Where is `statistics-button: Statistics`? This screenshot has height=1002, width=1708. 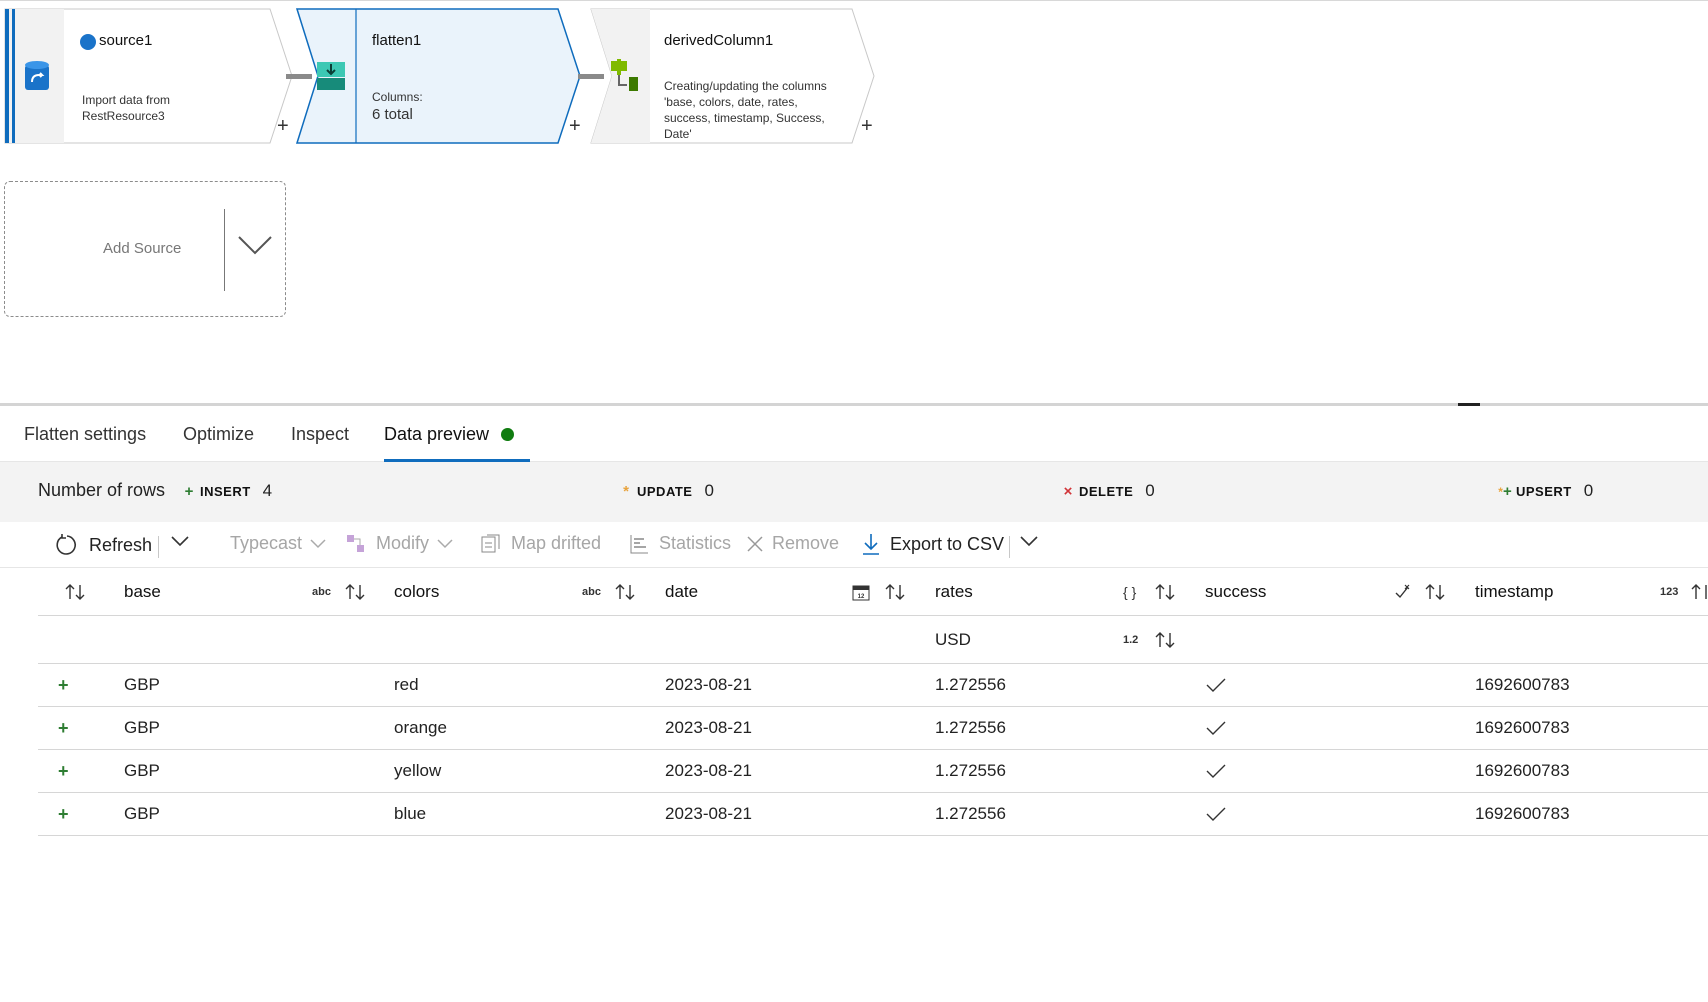 statistics-button: Statistics is located at coordinates (680, 543).